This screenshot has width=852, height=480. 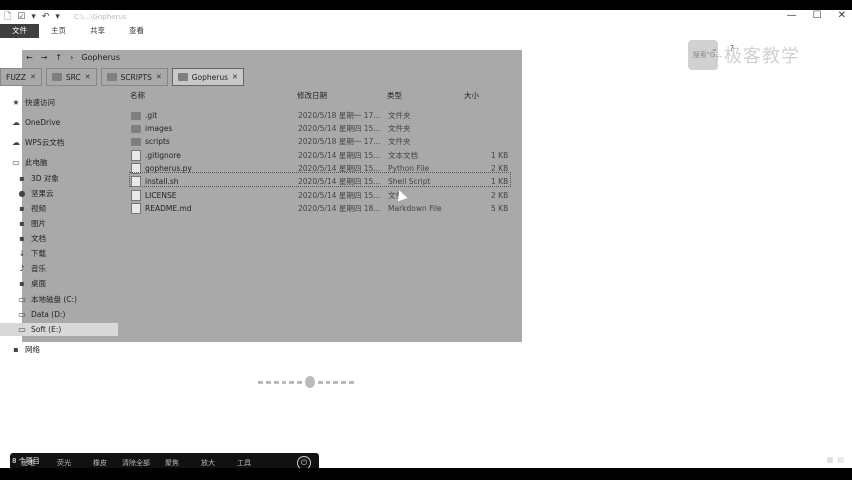 I want to click on taskbar-item-clear-all: 清除全部, so click(x=136, y=463).